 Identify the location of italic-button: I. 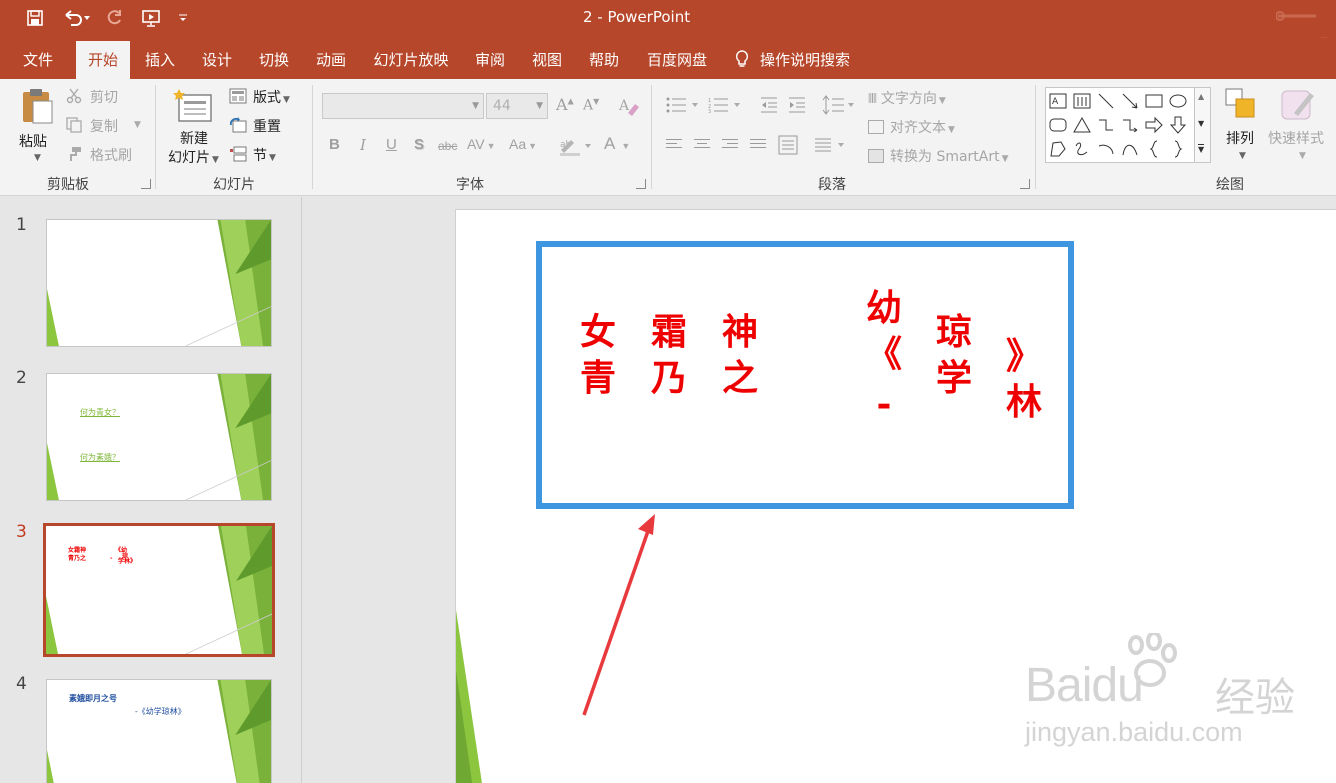
(363, 145).